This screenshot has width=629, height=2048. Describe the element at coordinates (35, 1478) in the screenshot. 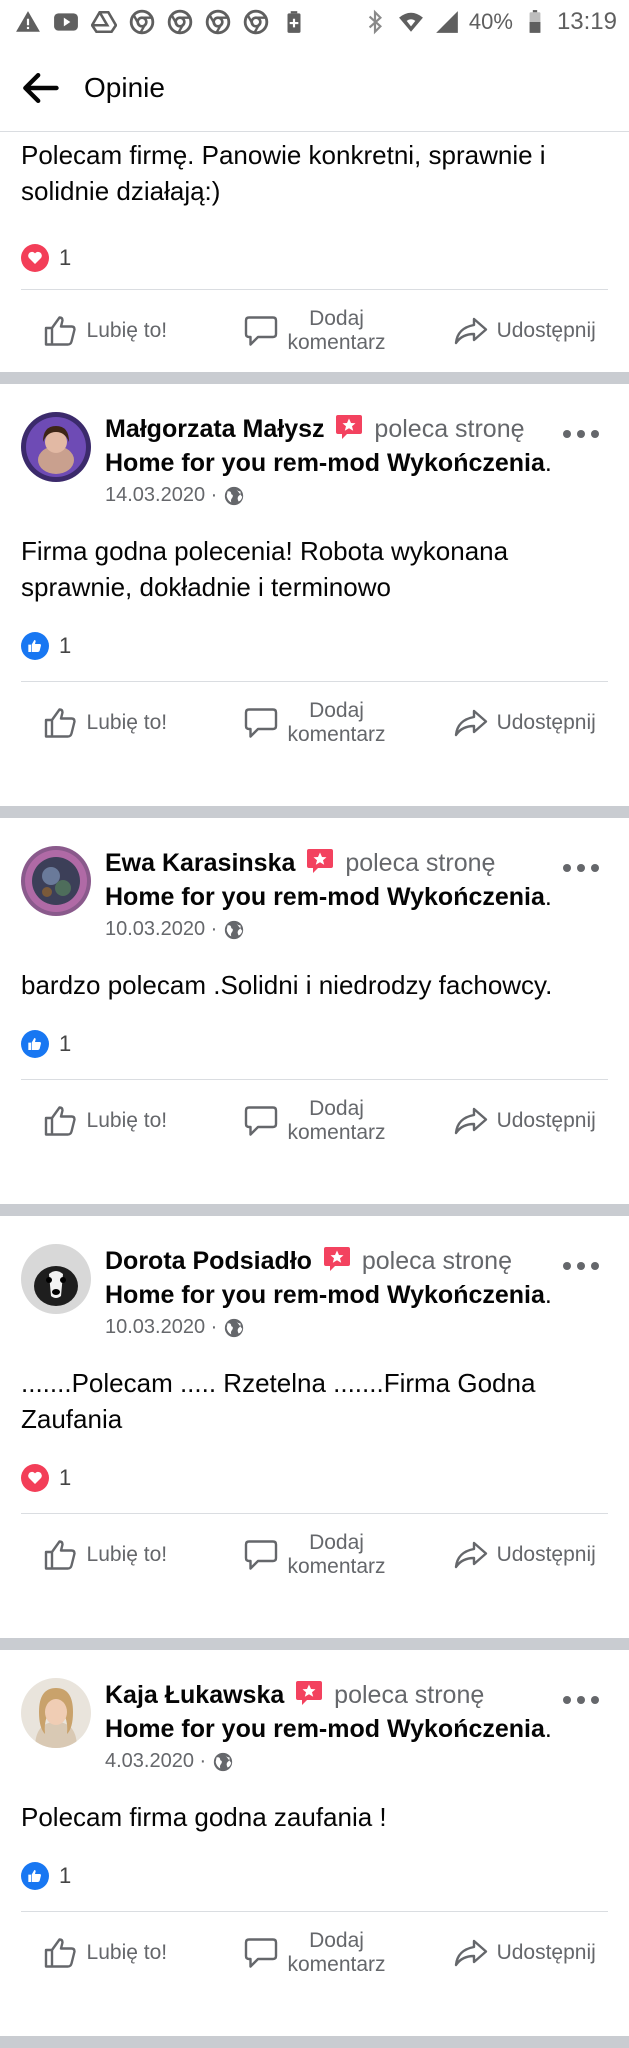

I see `love-reaction-icon` at that location.